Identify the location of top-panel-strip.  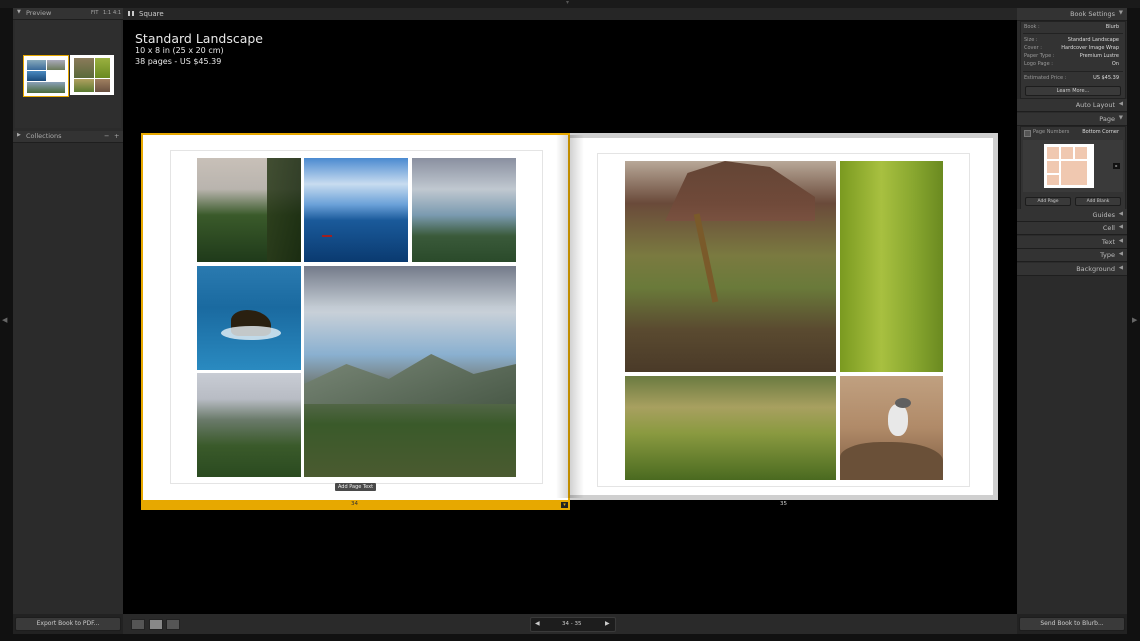
(570, 4).